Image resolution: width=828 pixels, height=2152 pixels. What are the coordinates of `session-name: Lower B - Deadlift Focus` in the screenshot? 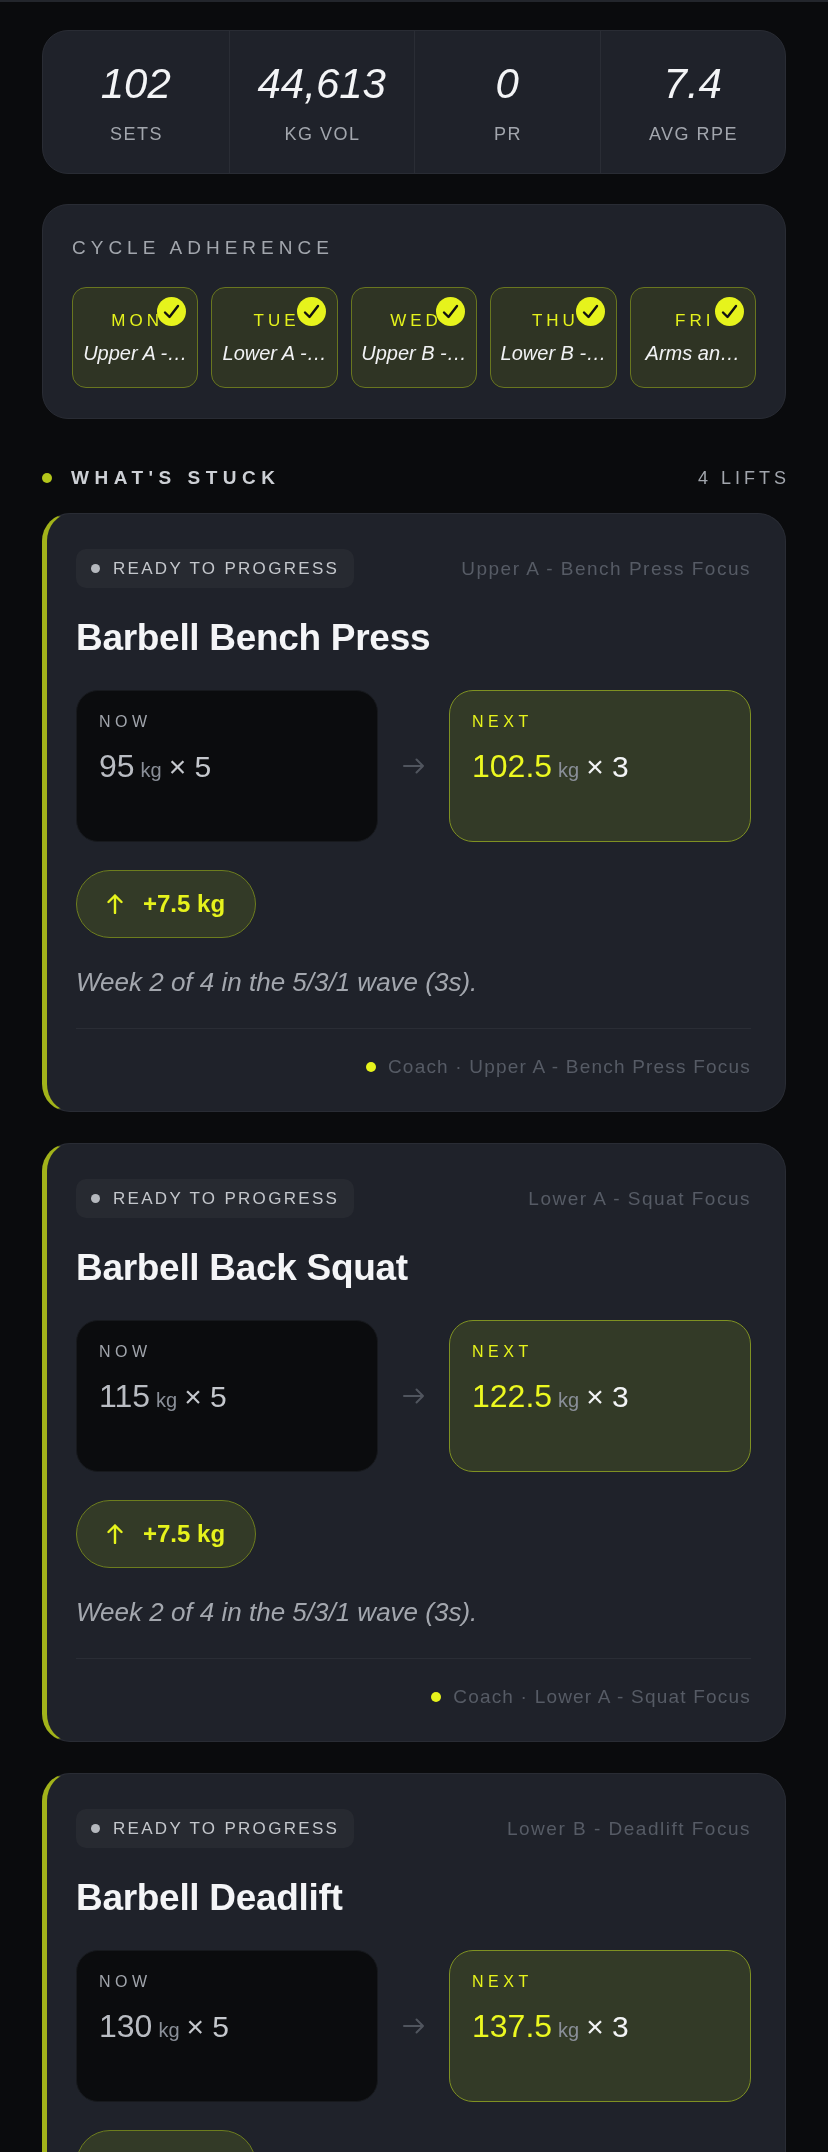 It's located at (628, 1828).